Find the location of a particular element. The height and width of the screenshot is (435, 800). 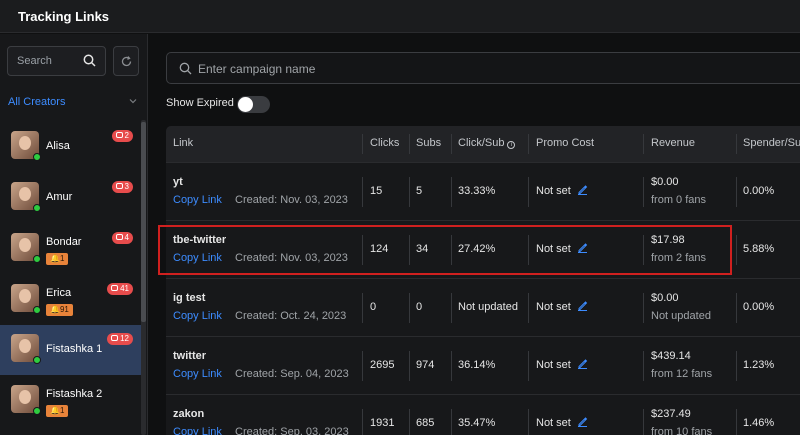

revenue-value: $439.14 is located at coordinates (671, 356).